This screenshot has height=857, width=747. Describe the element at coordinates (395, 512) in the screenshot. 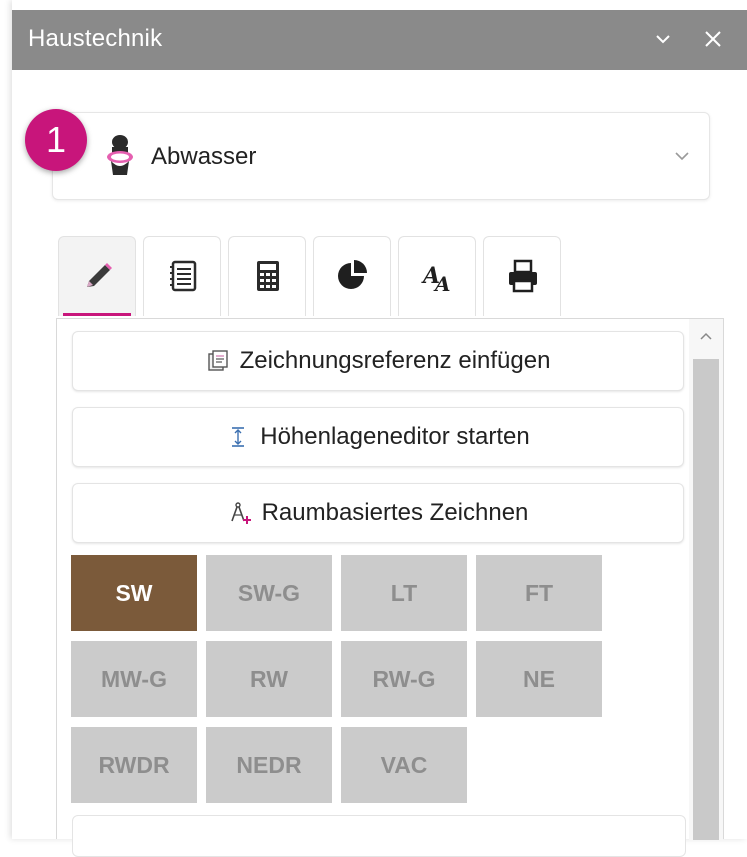

I see `room-based-drawing-label: Raumbasiertes Zeichnen` at that location.